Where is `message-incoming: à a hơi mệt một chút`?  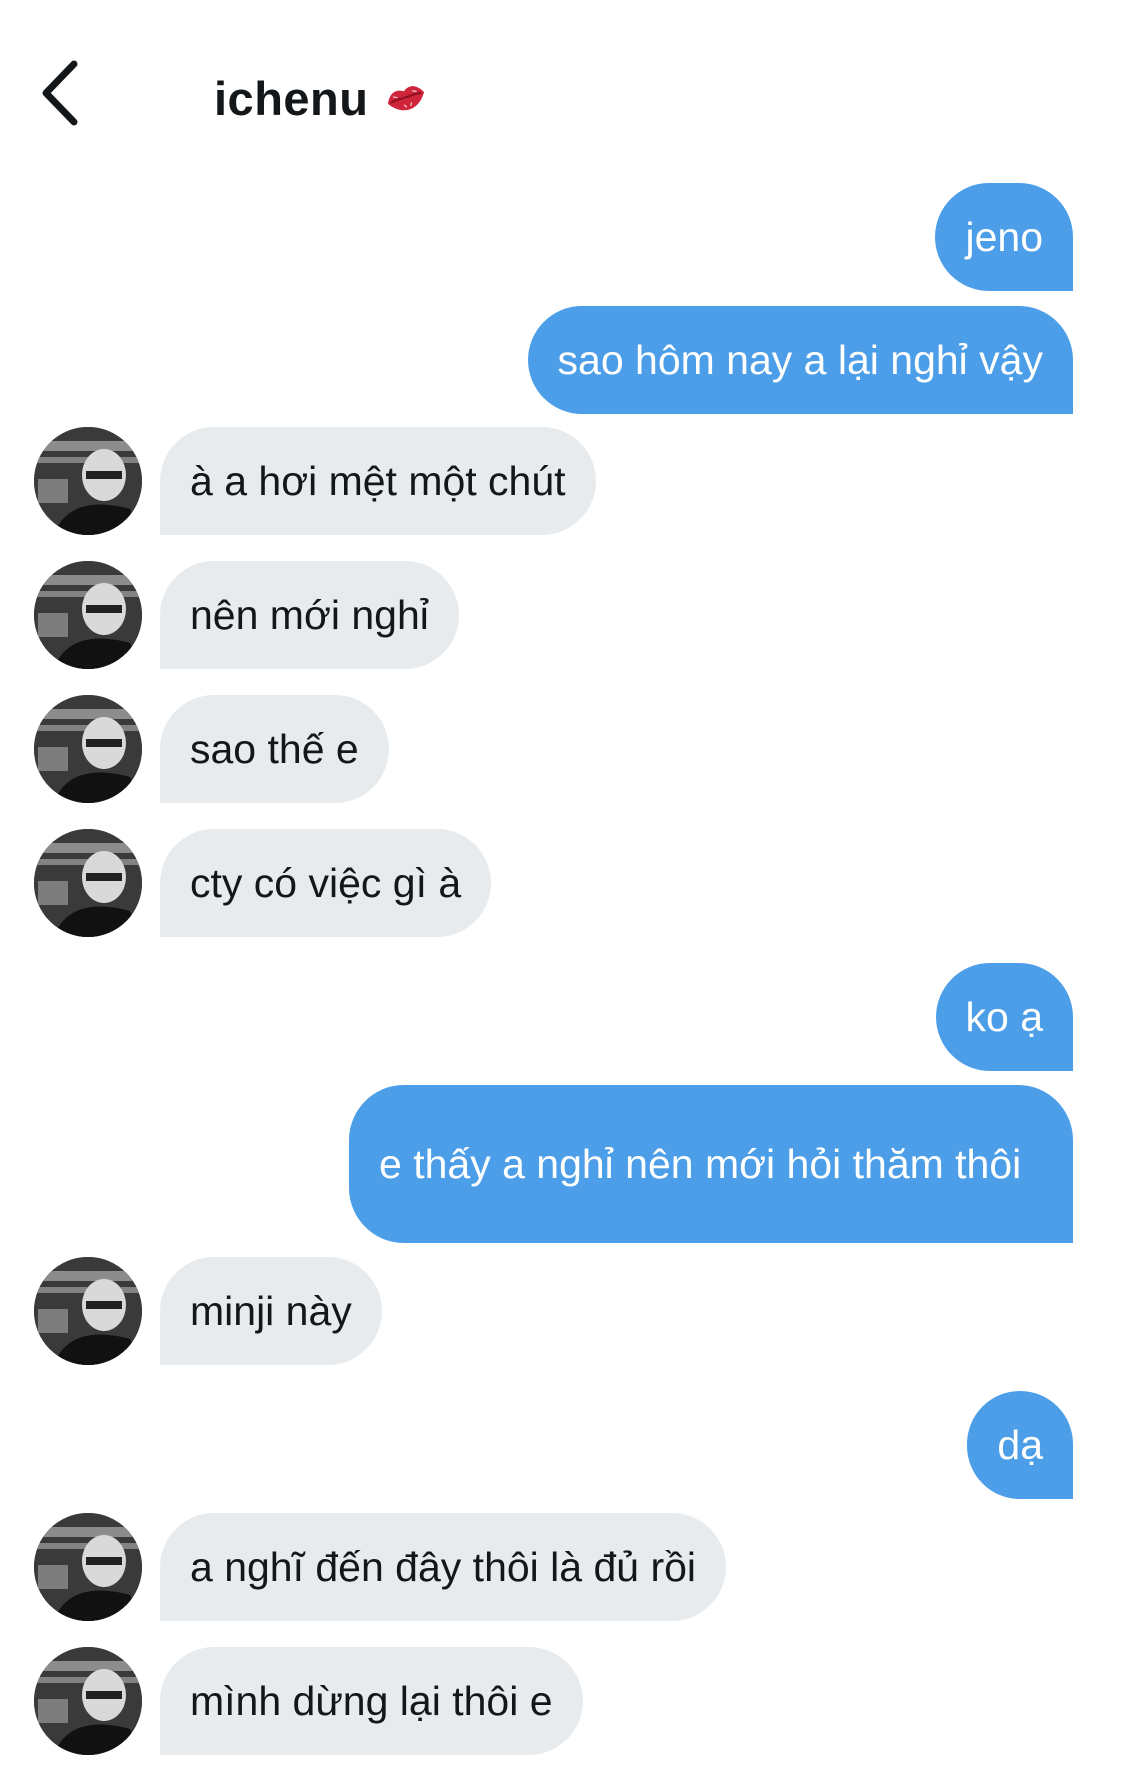 message-incoming: à a hơi mệt một chút is located at coordinates (315, 481).